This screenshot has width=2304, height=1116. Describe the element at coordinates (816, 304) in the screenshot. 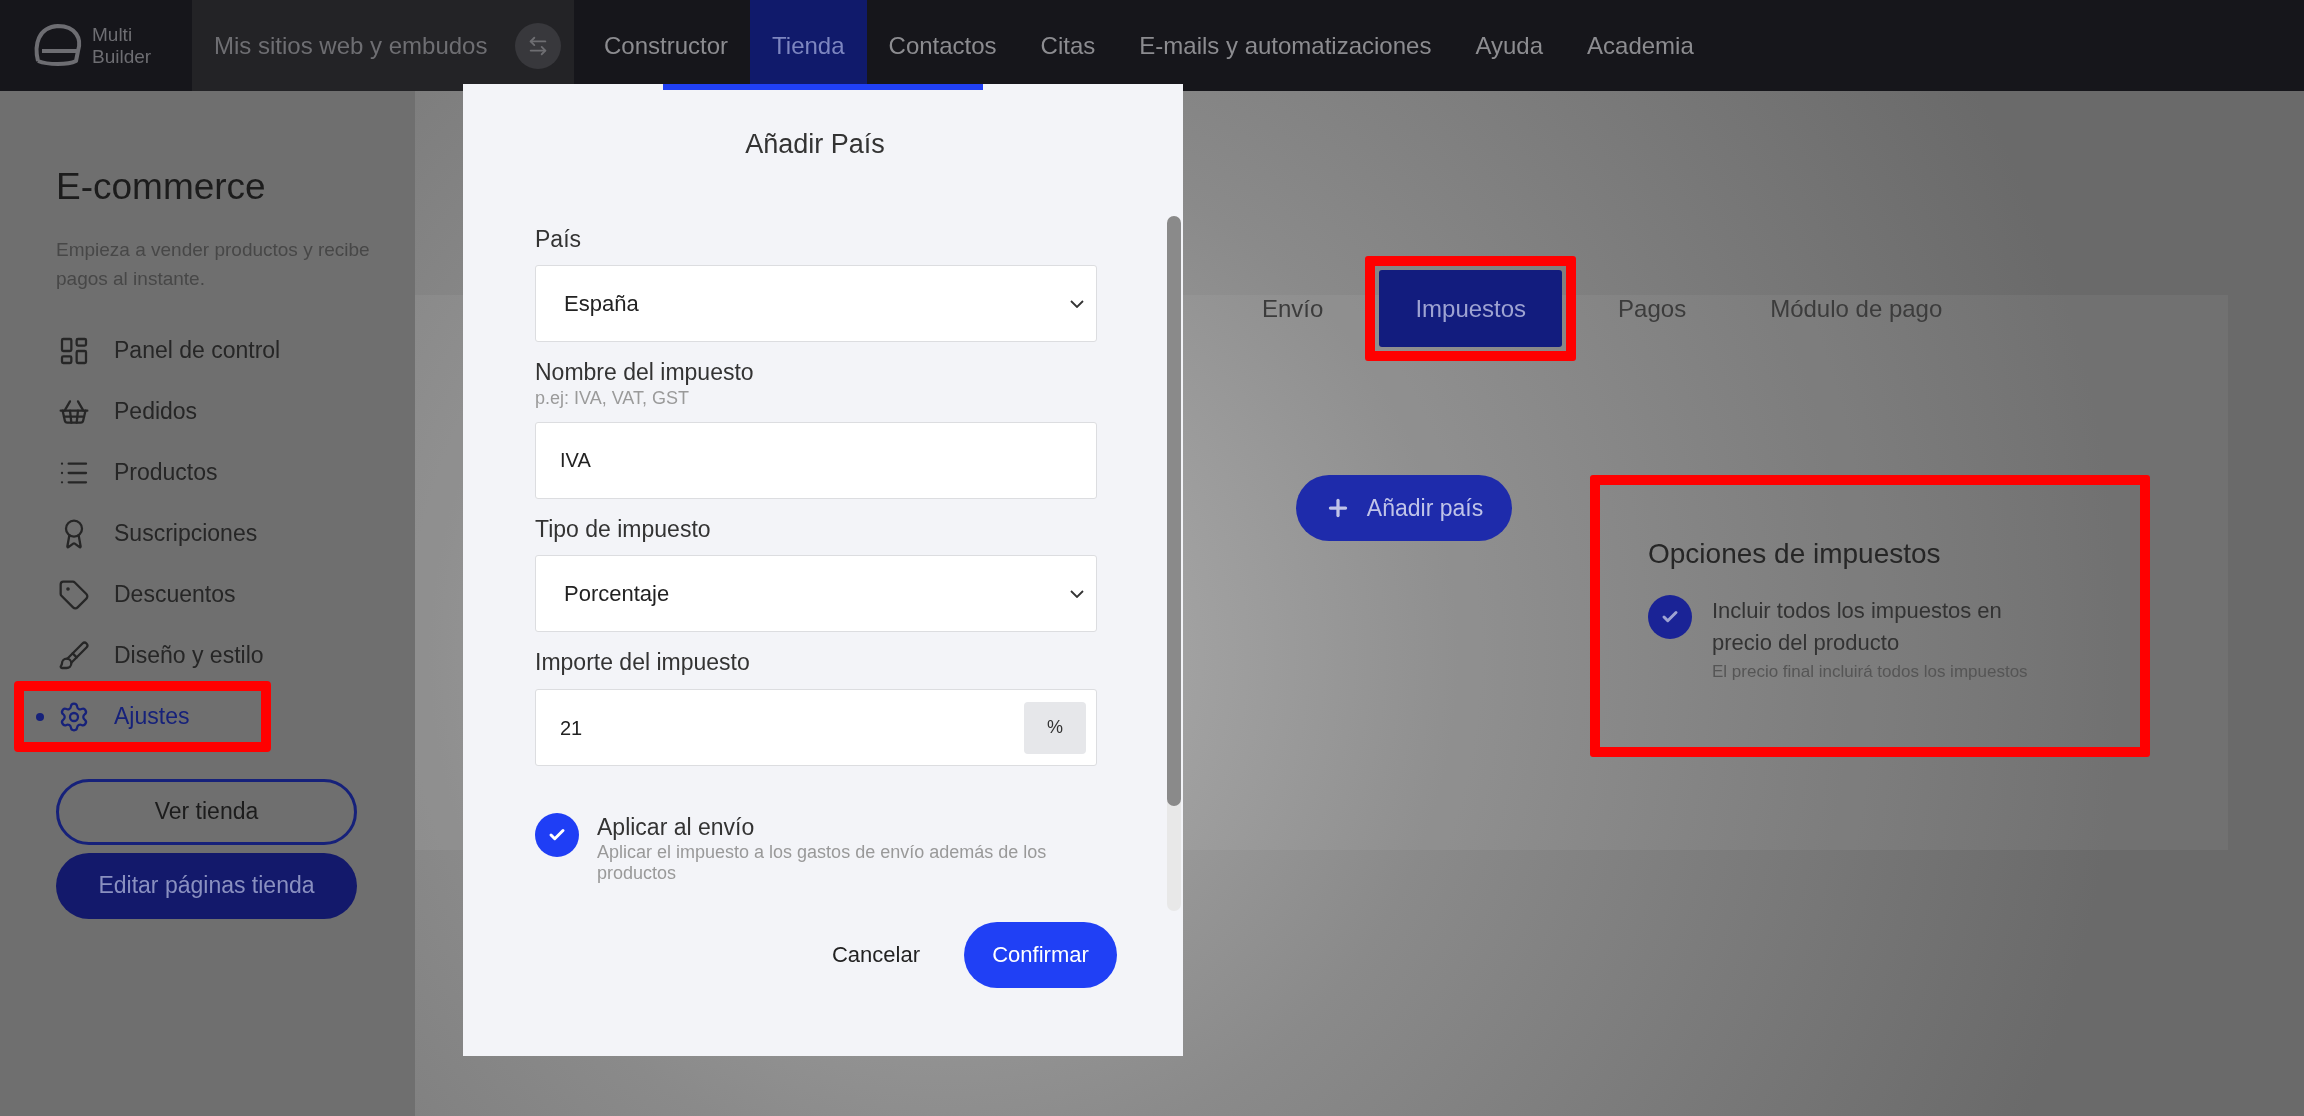

I see `select-field: España` at that location.